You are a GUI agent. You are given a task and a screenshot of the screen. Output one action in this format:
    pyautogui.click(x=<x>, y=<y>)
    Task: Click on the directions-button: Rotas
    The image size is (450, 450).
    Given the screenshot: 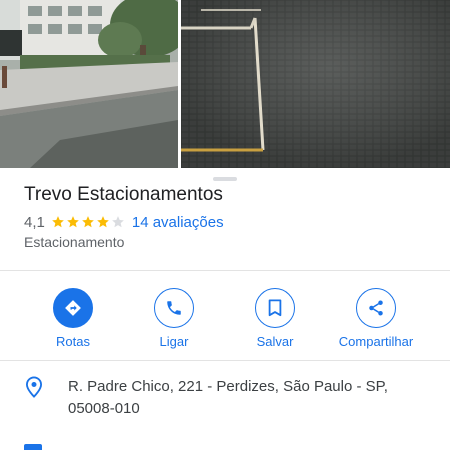 What is the action you would take?
    pyautogui.click(x=73, y=318)
    